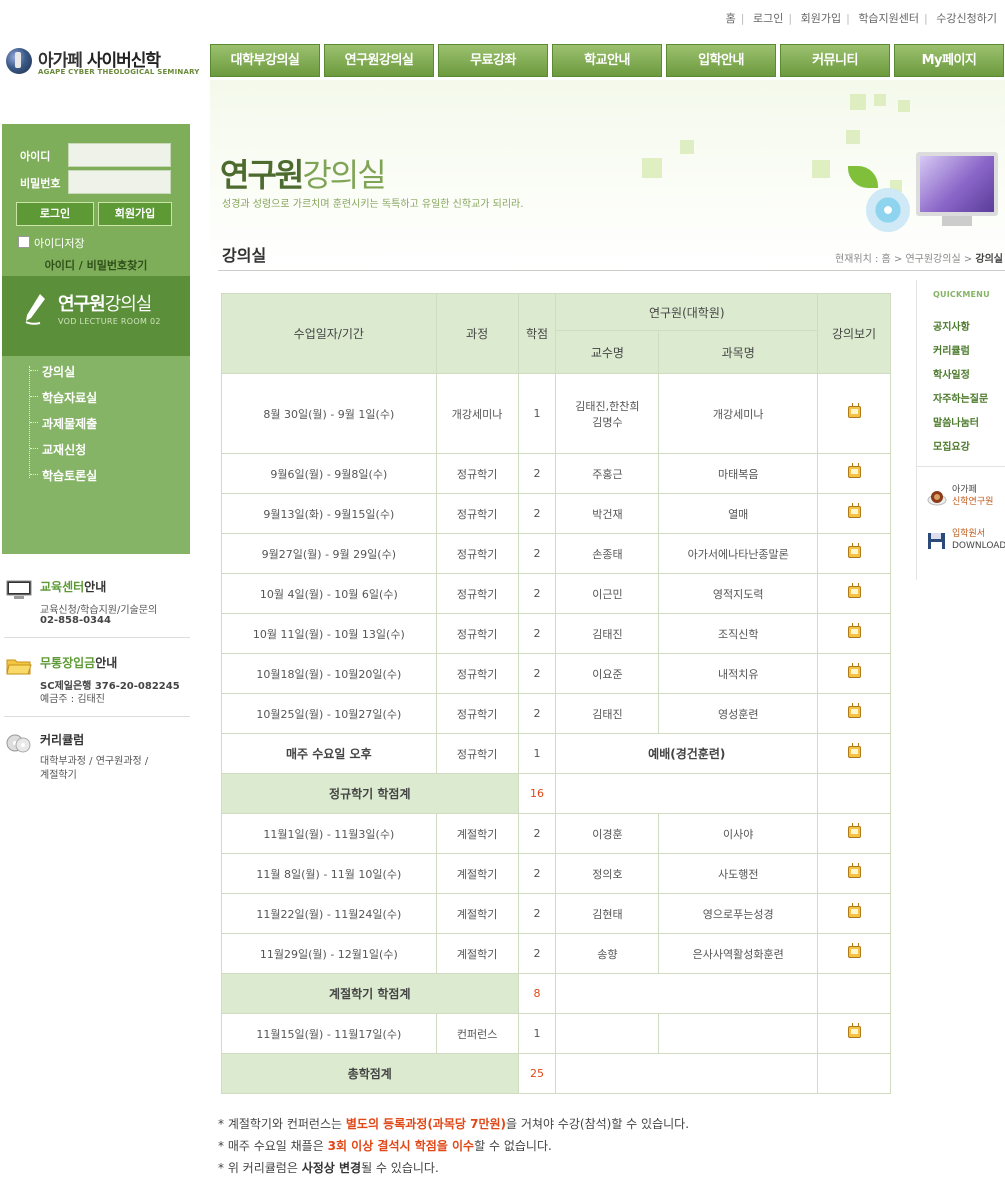  I want to click on floppy-icon, so click(936, 541).